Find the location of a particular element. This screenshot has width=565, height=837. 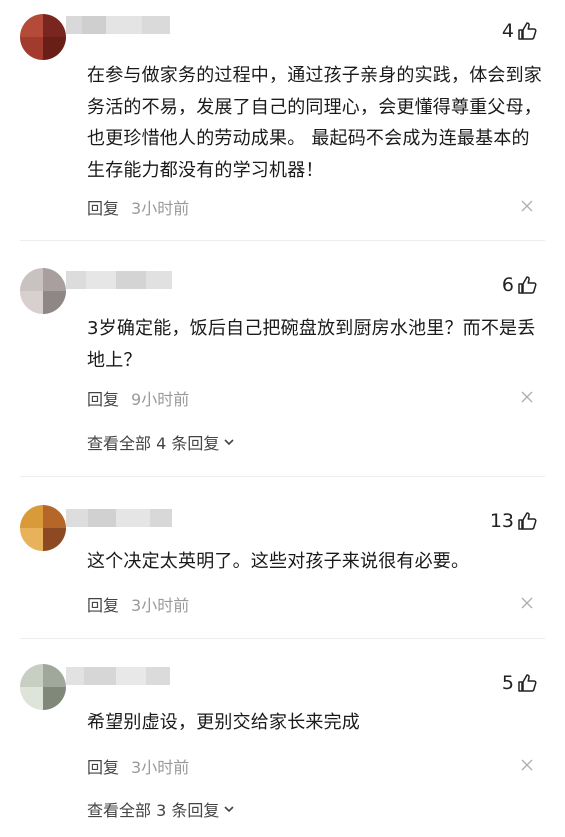

view-all-replies-link: 查看全部 3 条回复 is located at coordinates (161, 809).